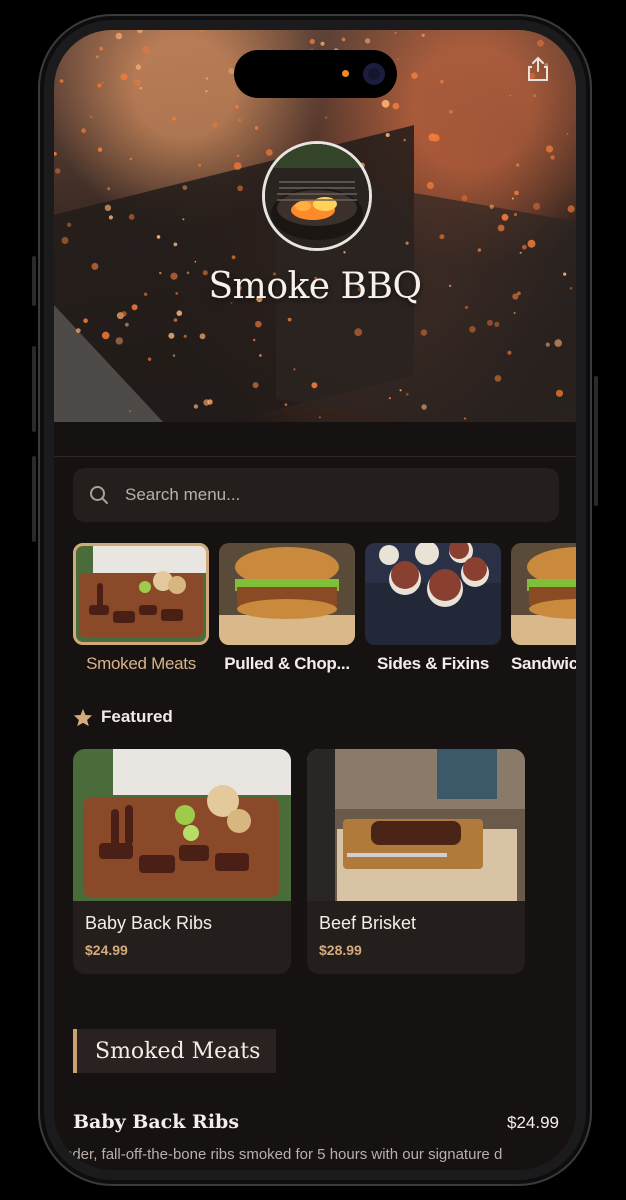 The image size is (626, 1200). I want to click on category-sandwiches: Sandwic, so click(543, 608).